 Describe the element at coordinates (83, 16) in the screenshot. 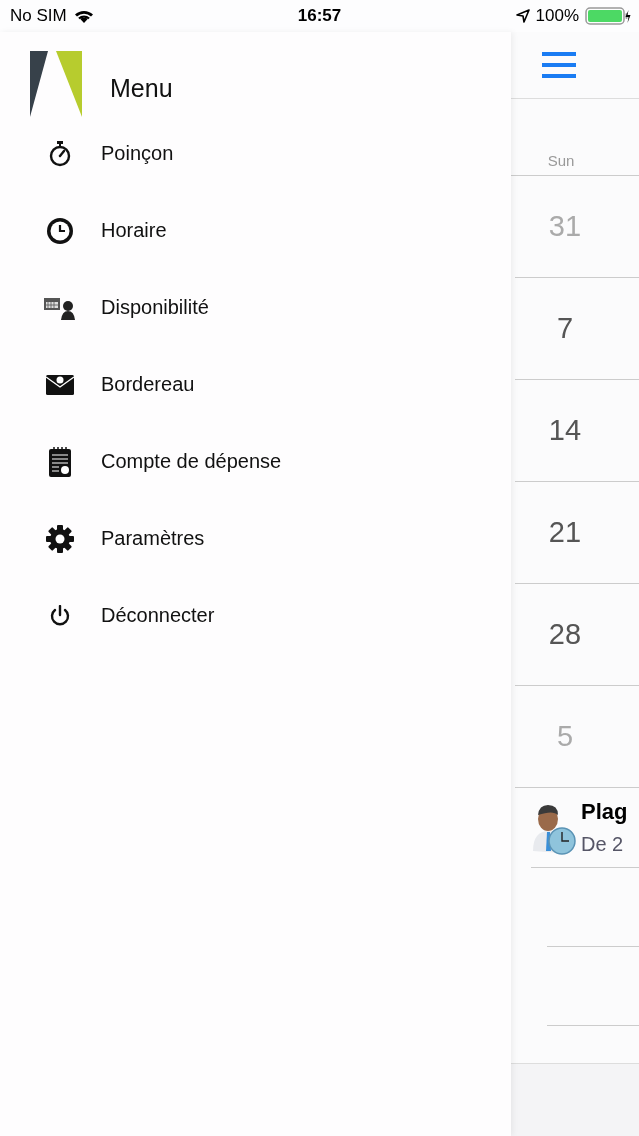

I see `wifi-icon` at that location.